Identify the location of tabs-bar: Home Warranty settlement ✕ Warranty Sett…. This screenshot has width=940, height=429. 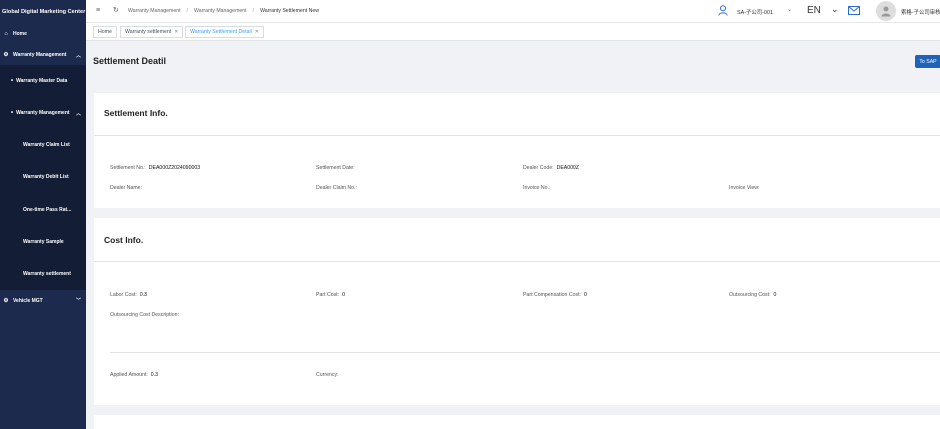
(513, 32).